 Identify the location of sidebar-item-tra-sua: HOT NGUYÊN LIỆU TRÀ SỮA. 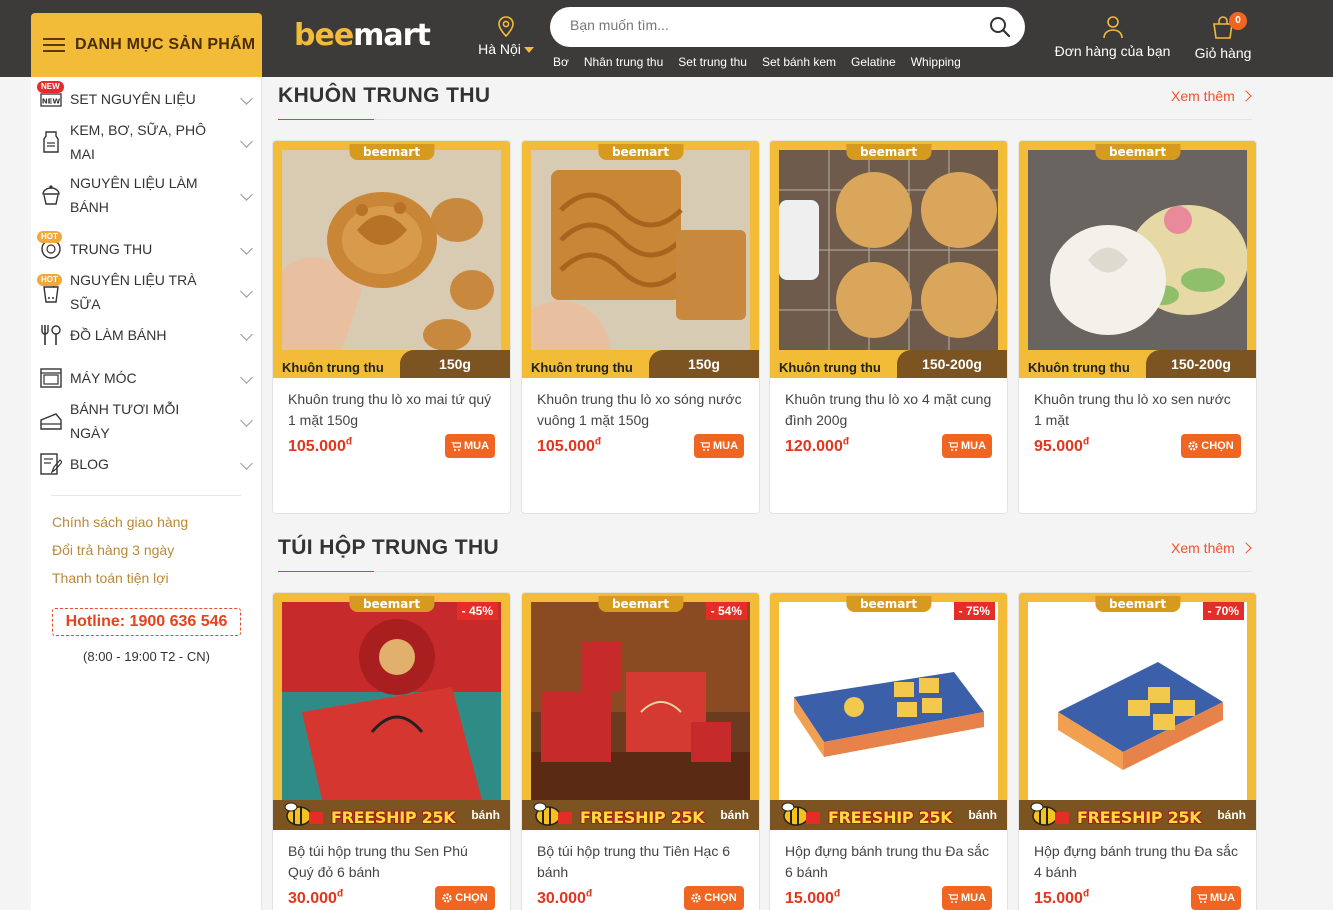
(146, 291).